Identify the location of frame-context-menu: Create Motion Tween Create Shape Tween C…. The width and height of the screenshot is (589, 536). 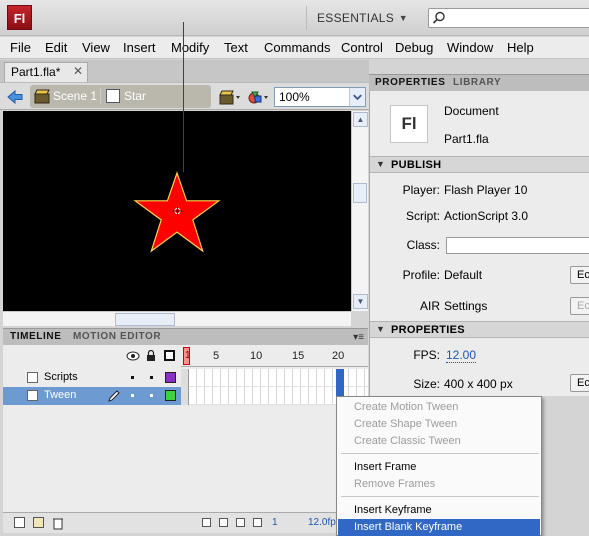
(439, 466).